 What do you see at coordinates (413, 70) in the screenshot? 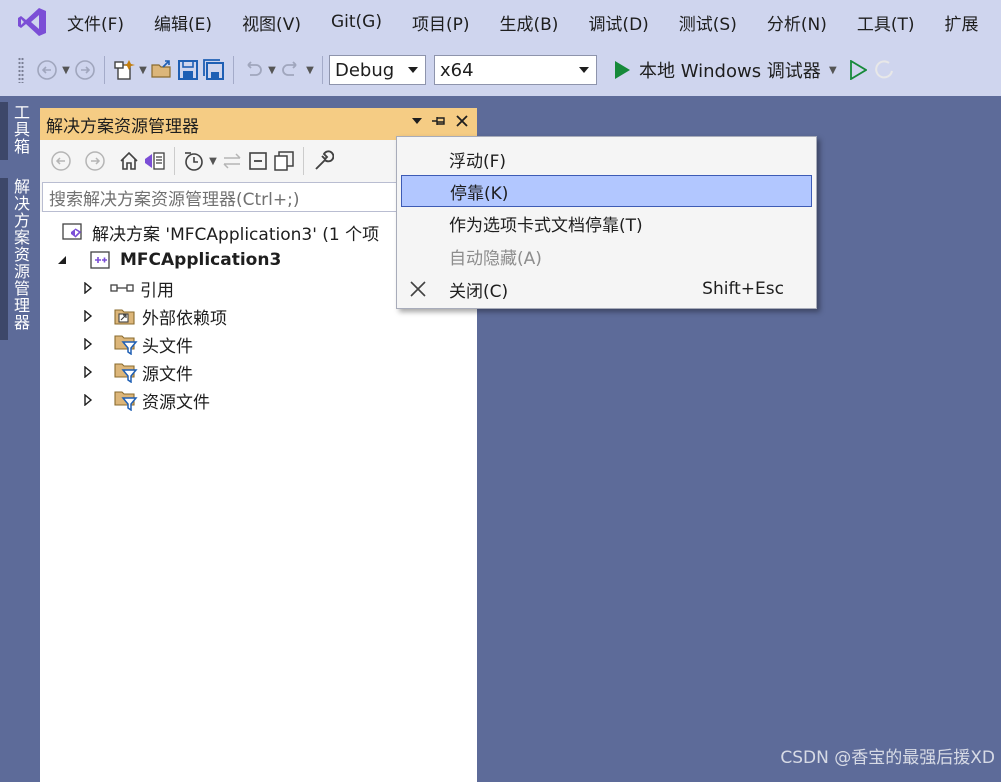
I see `chevron-down-icon` at bounding box center [413, 70].